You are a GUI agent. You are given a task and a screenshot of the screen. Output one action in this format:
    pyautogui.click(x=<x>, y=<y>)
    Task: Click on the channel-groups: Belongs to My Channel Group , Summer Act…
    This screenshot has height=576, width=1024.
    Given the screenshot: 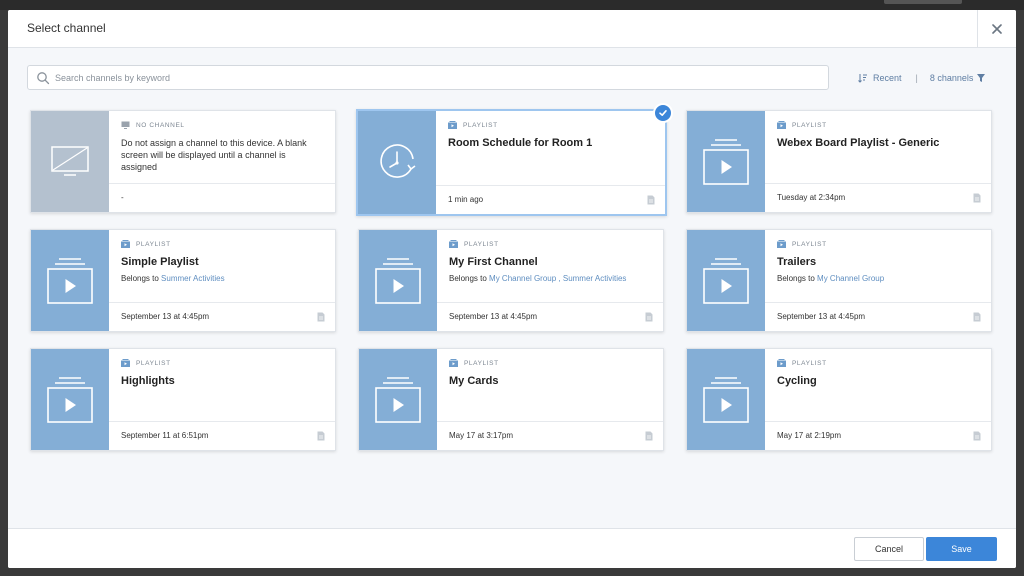 What is the action you would take?
    pyautogui.click(x=552, y=278)
    